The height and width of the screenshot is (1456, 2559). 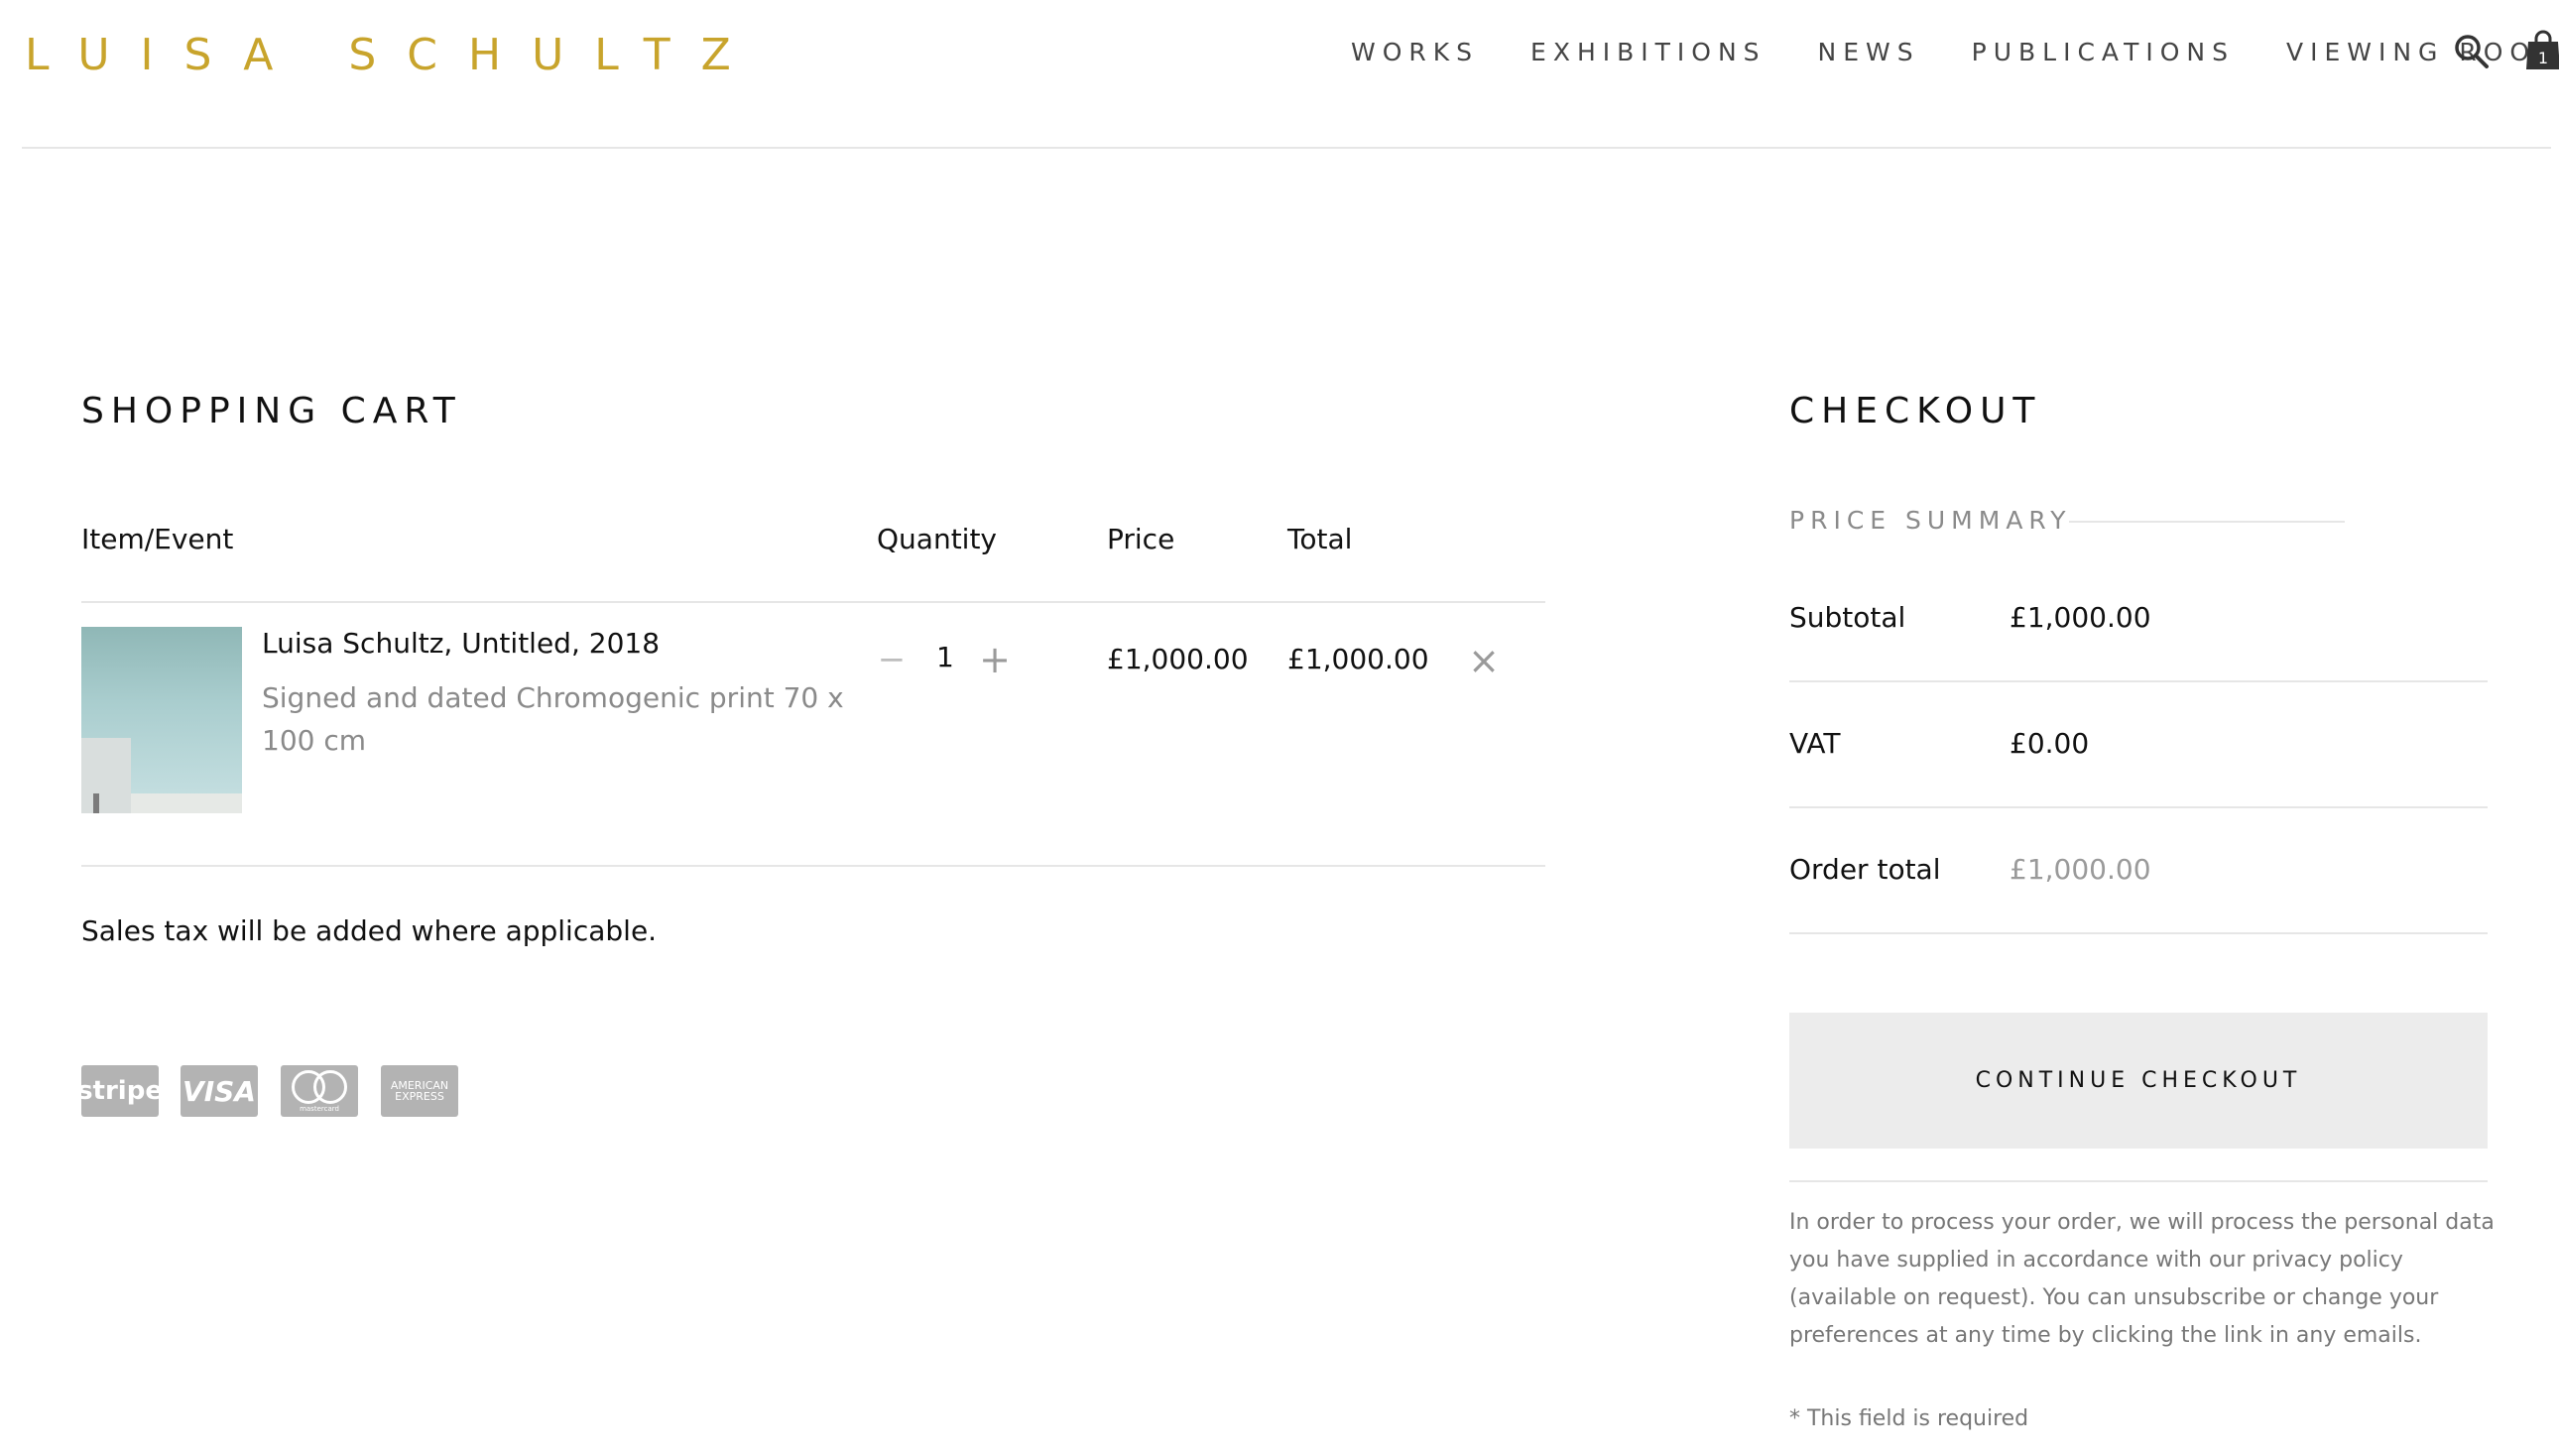 I want to click on cart-title: SHOPPING CART, so click(x=272, y=411).